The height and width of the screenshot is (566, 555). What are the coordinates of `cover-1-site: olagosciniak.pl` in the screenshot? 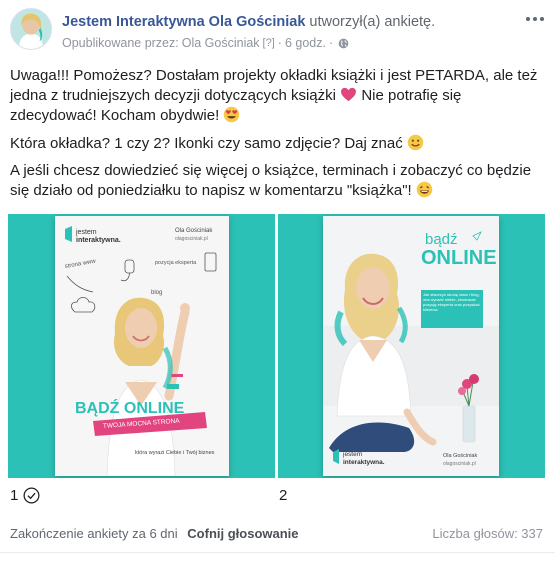 It's located at (191, 239).